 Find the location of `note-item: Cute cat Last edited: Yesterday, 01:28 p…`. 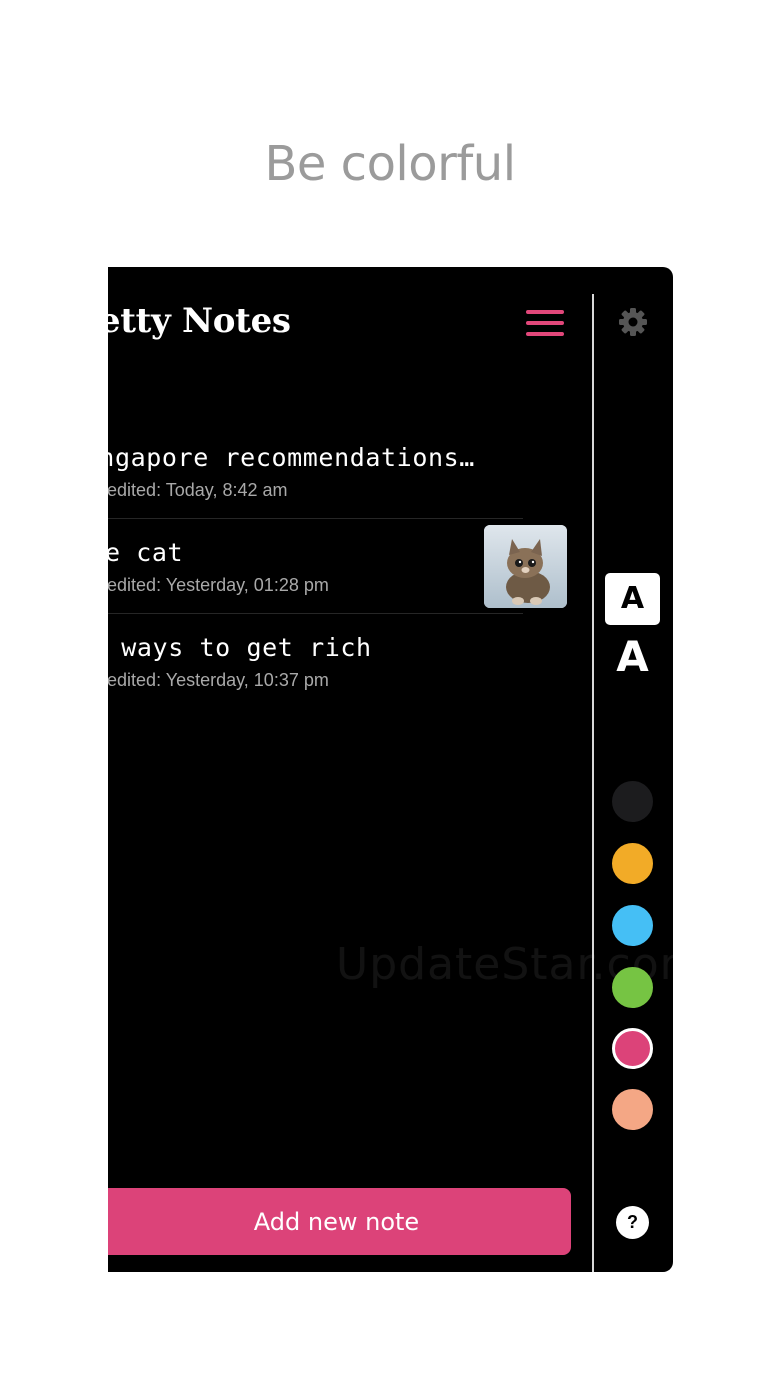

note-item: Cute cat Last edited: Yesterday, 01:28 p… is located at coordinates (315, 567).